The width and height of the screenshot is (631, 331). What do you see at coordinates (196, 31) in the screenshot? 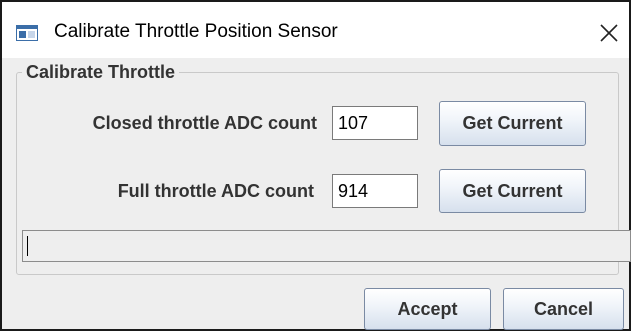
I see `window-title: Calibrate Throttle Position Sensor` at bounding box center [196, 31].